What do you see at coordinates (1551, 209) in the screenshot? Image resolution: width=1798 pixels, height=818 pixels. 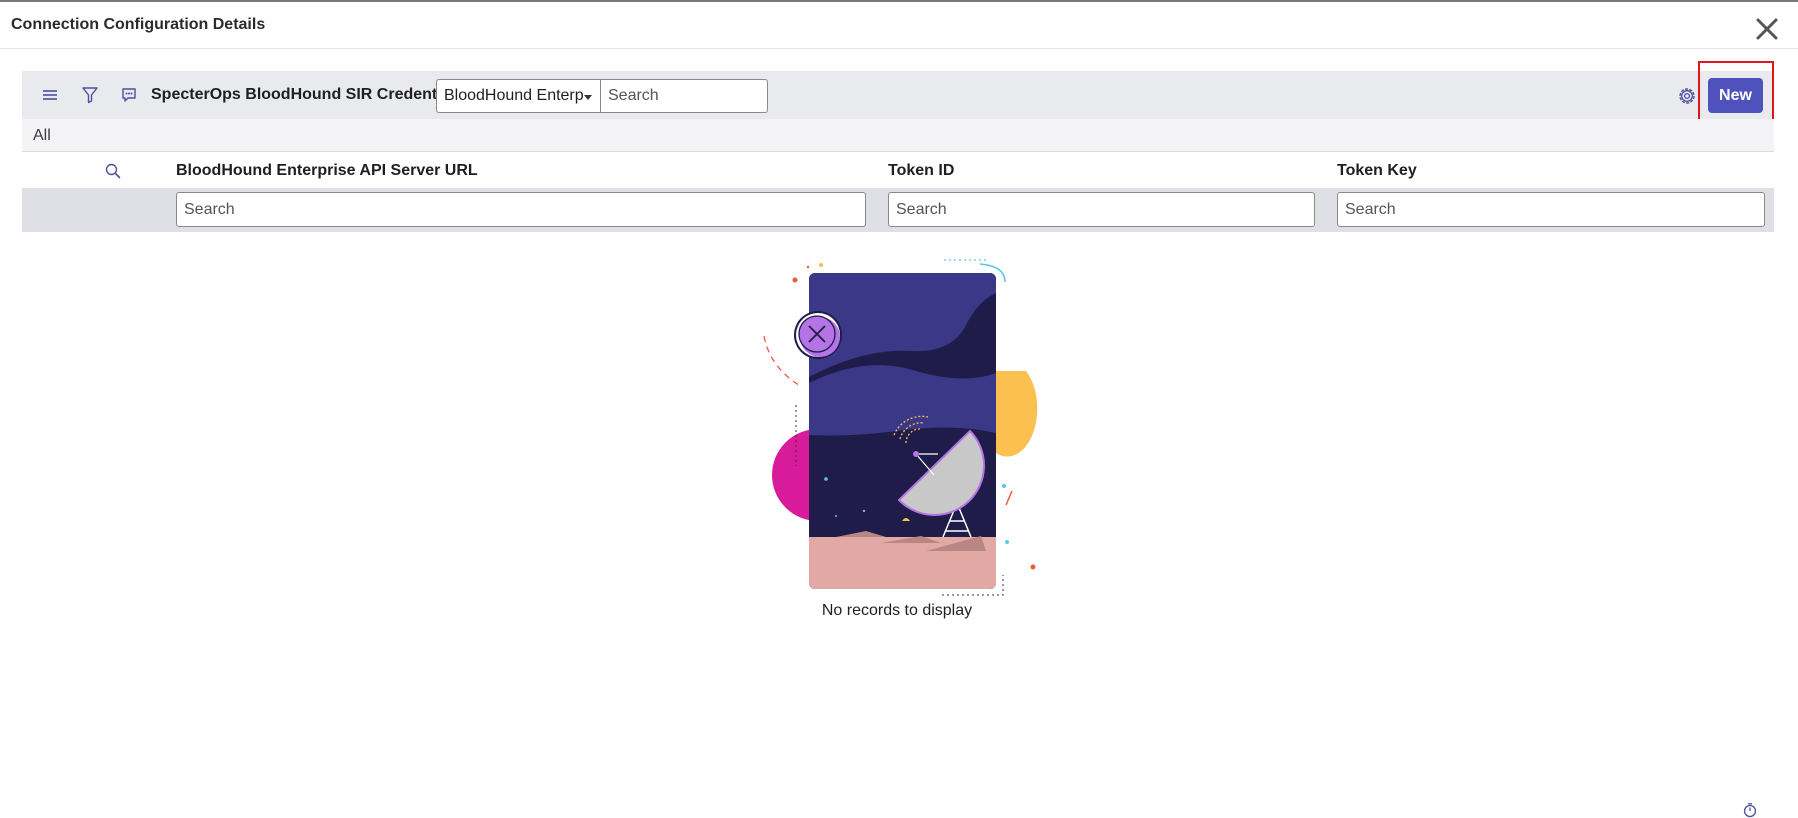 I see `token-key-search-input` at bounding box center [1551, 209].